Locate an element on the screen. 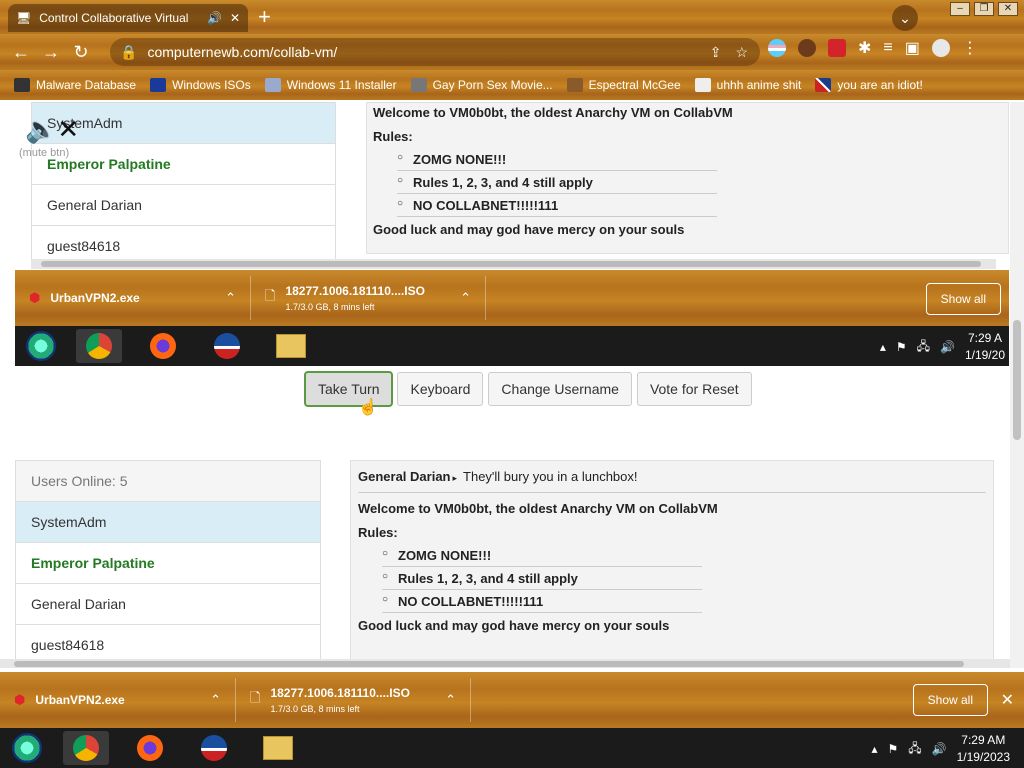  vm-user-item: General Darian is located at coordinates (183, 205).